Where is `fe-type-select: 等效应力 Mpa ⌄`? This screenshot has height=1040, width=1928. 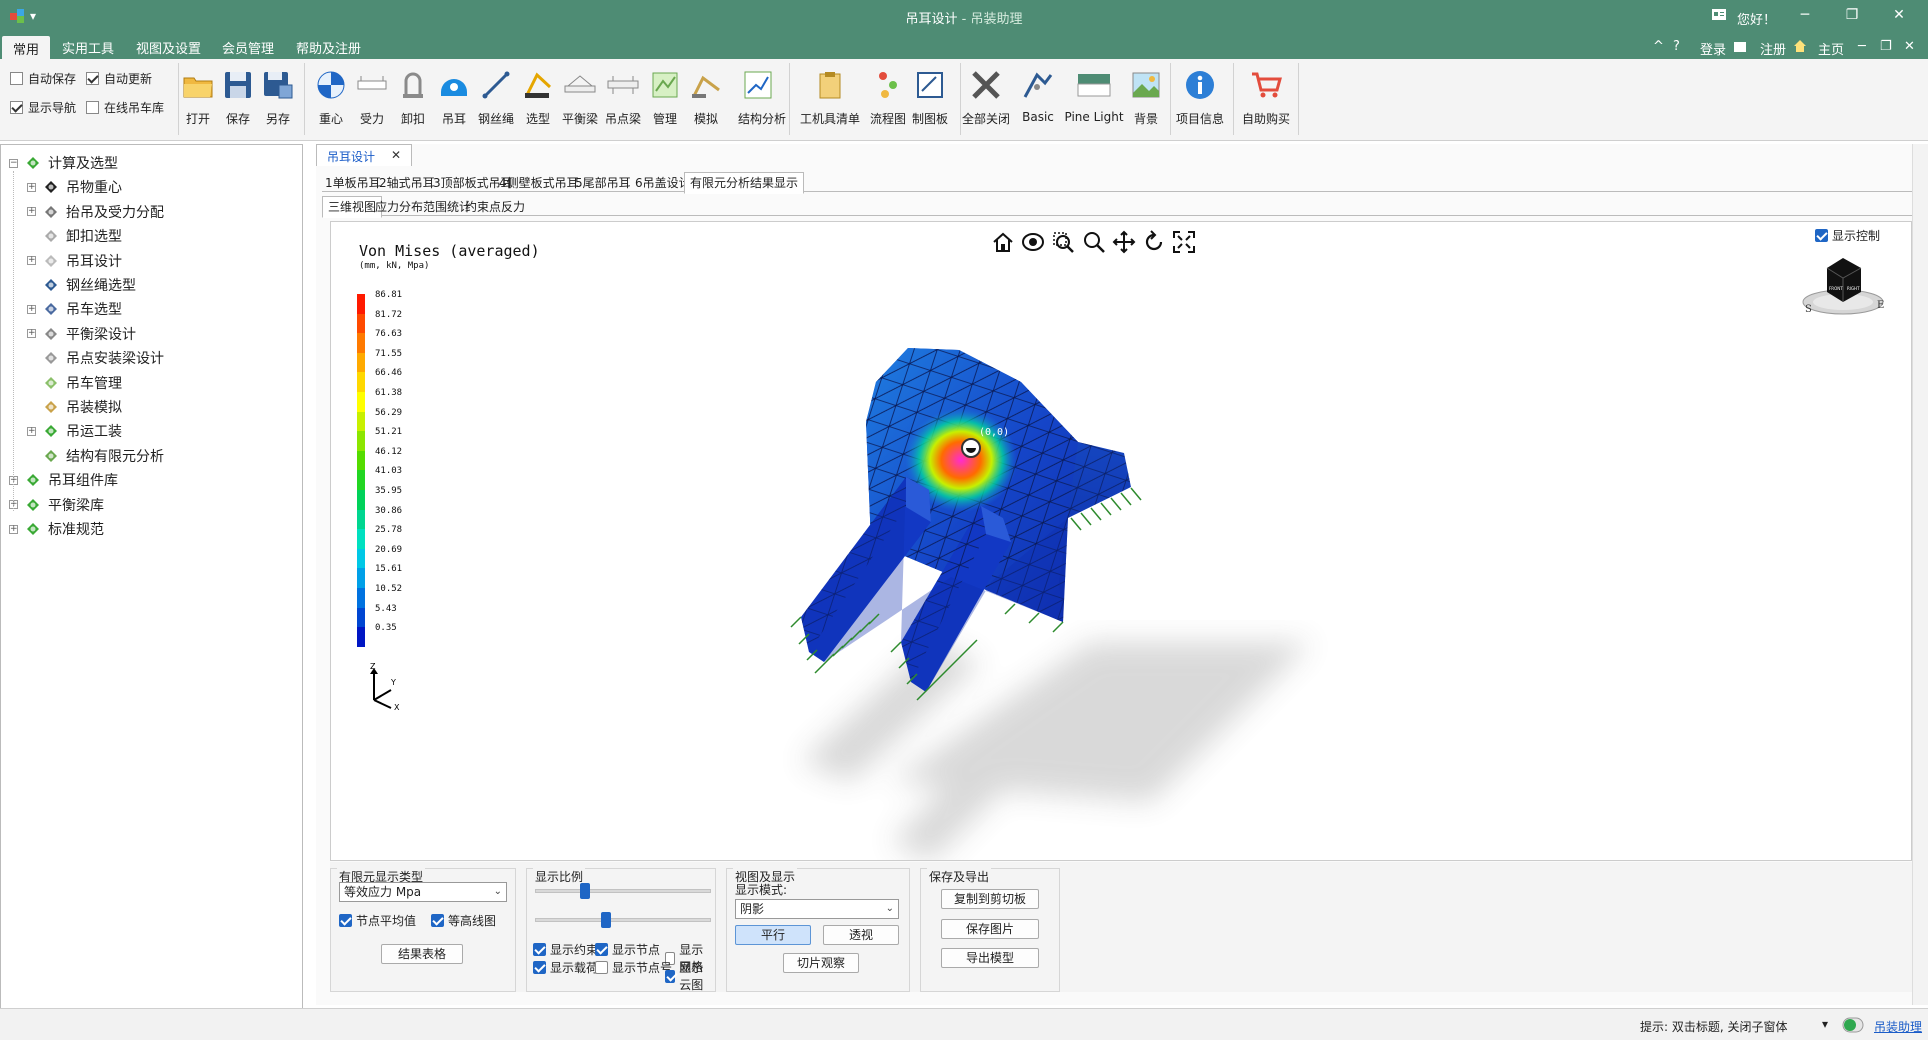
fe-type-select: 等效应力 Mpa ⌄ is located at coordinates (423, 892).